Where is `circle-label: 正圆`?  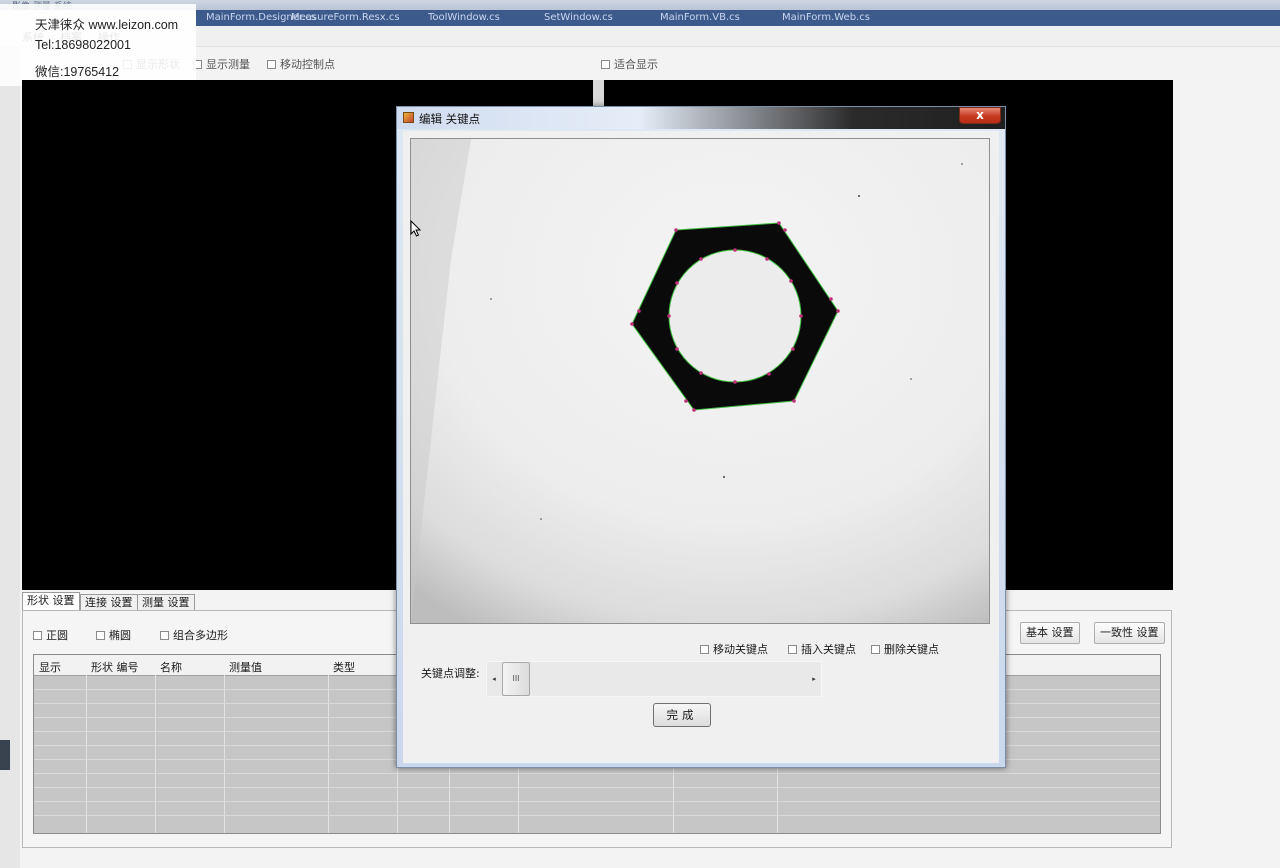
circle-label: 正圆 is located at coordinates (57, 635).